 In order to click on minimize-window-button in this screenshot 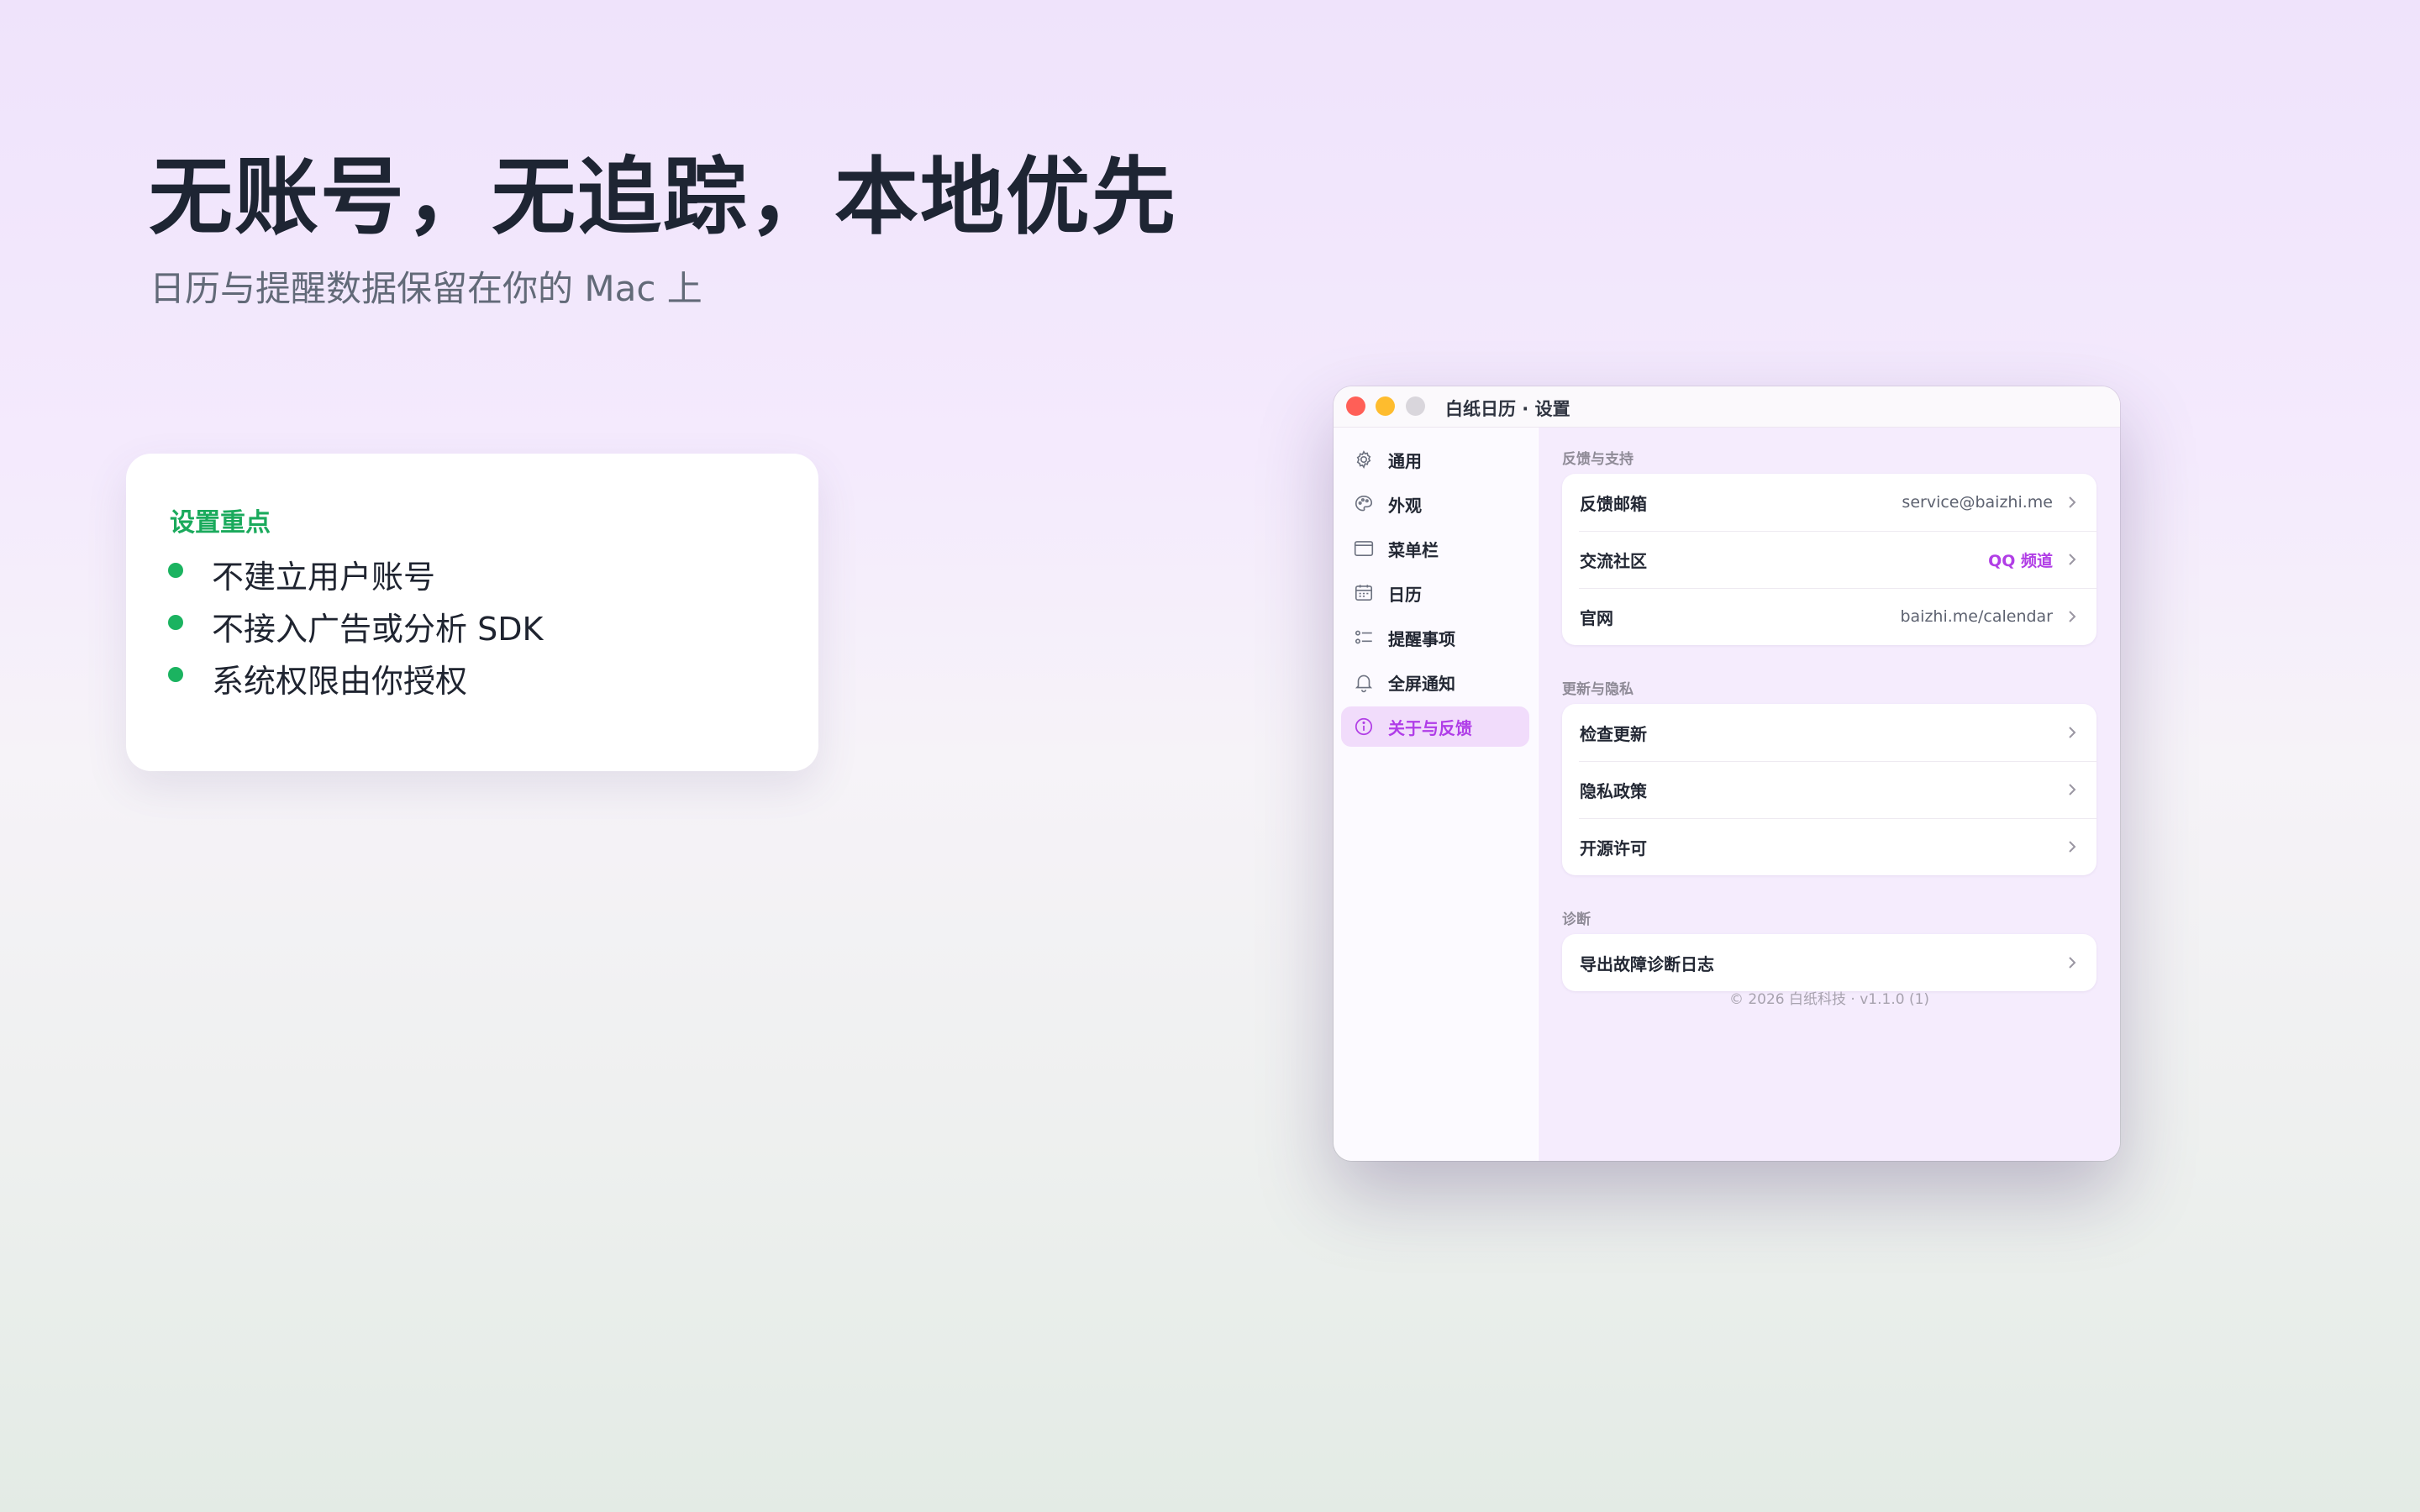, I will do `click(1385, 406)`.